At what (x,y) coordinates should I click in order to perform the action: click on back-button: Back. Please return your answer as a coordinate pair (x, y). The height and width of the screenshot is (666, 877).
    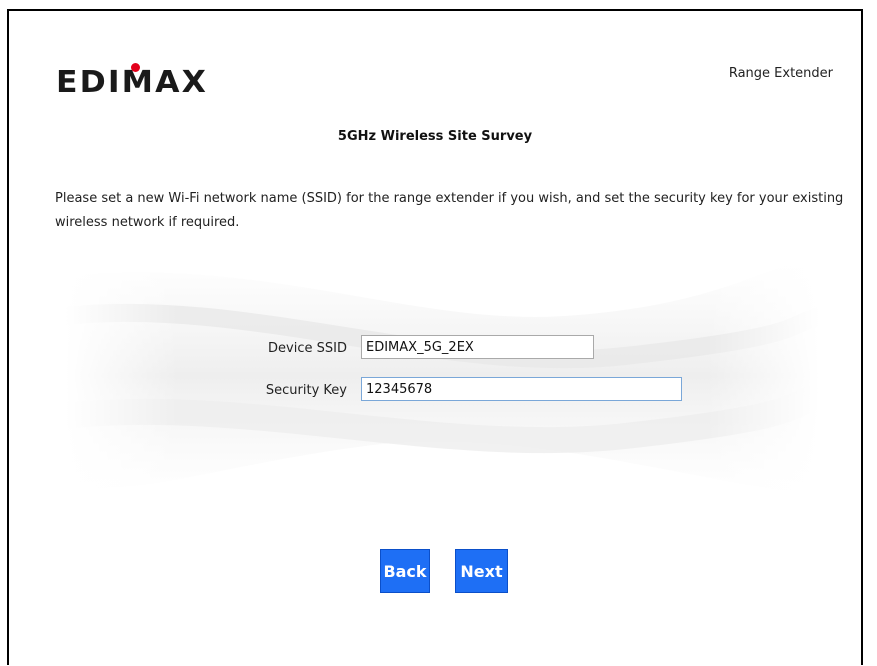
    Looking at the image, I should click on (405, 571).